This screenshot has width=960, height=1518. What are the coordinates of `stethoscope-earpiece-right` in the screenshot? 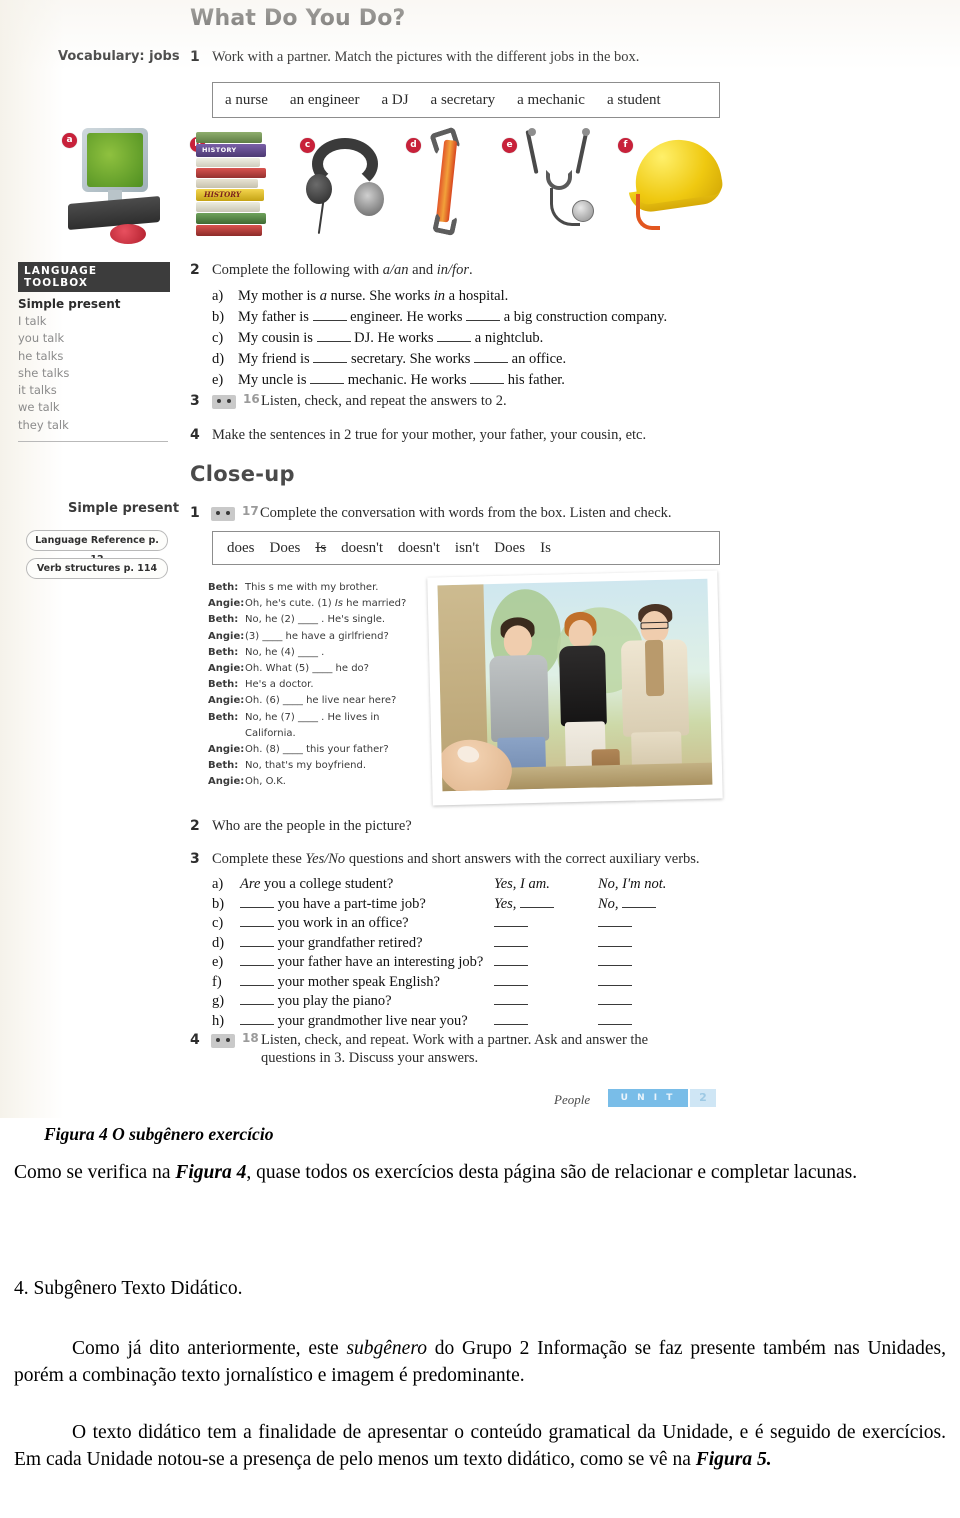 It's located at (586, 132).